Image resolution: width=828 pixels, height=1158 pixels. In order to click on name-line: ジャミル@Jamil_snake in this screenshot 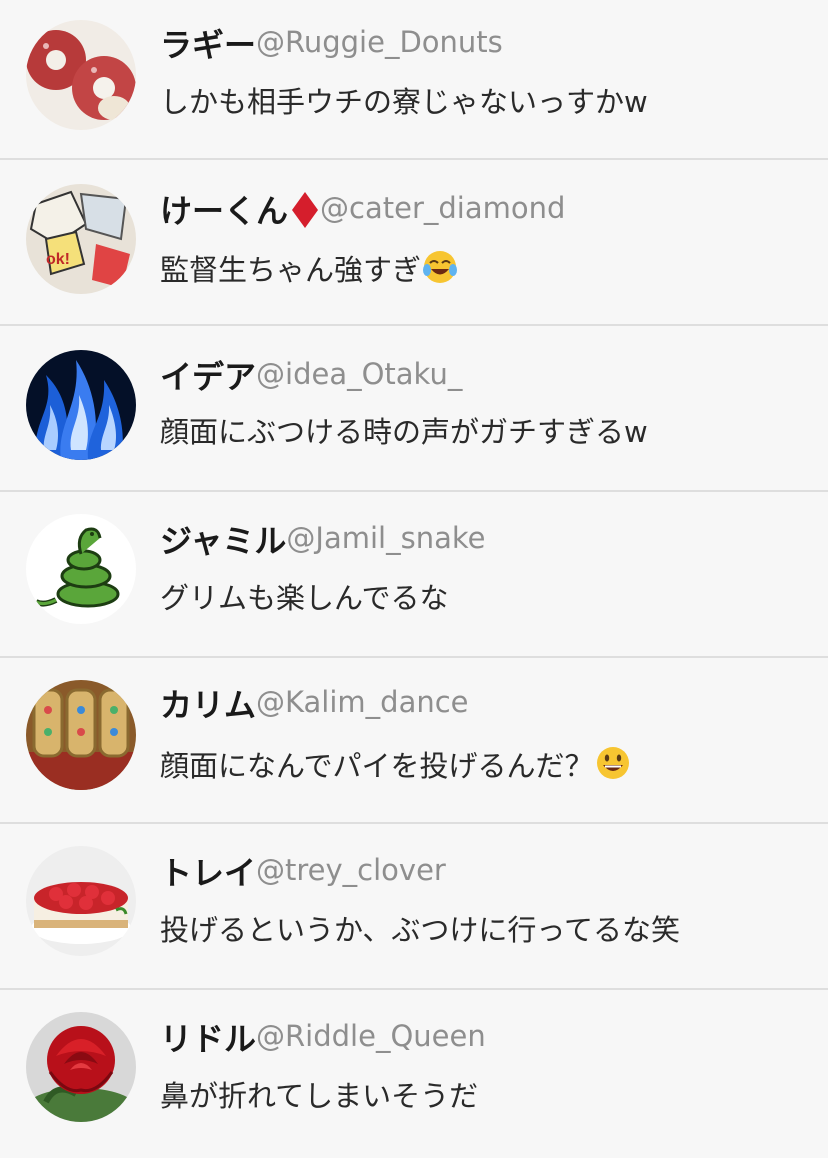, I will do `click(322, 542)`.